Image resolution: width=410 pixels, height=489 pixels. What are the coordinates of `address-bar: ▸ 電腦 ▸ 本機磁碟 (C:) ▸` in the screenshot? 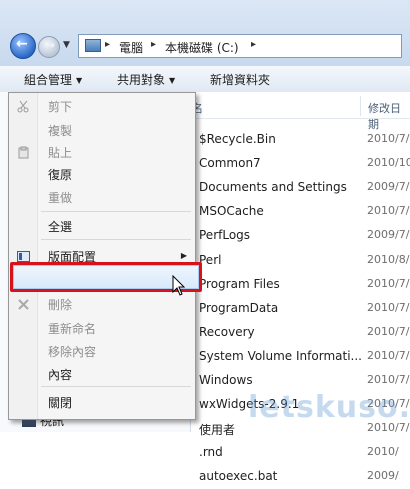 It's located at (240, 46).